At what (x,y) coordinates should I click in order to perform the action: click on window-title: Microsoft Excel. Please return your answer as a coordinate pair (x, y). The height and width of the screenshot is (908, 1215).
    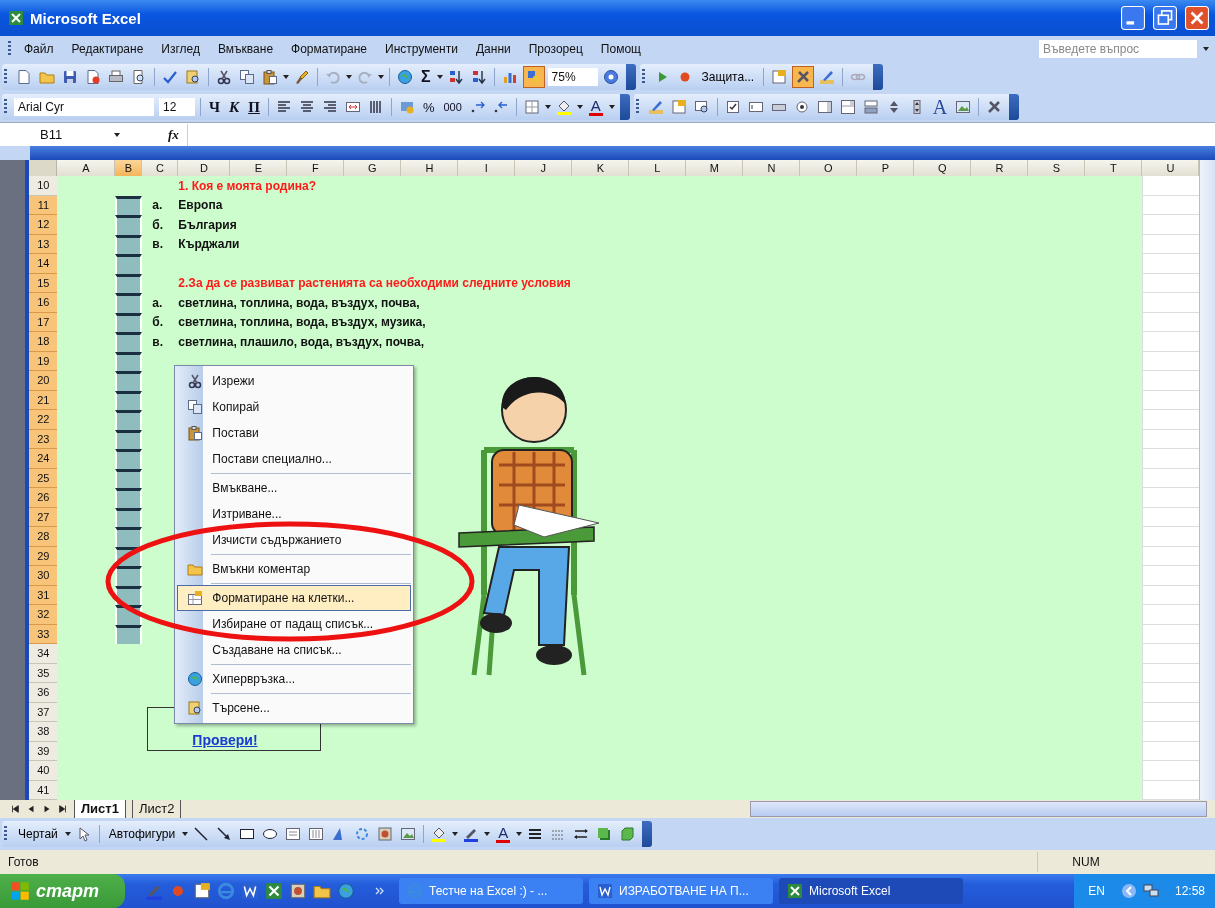
    Looking at the image, I should click on (85, 18).